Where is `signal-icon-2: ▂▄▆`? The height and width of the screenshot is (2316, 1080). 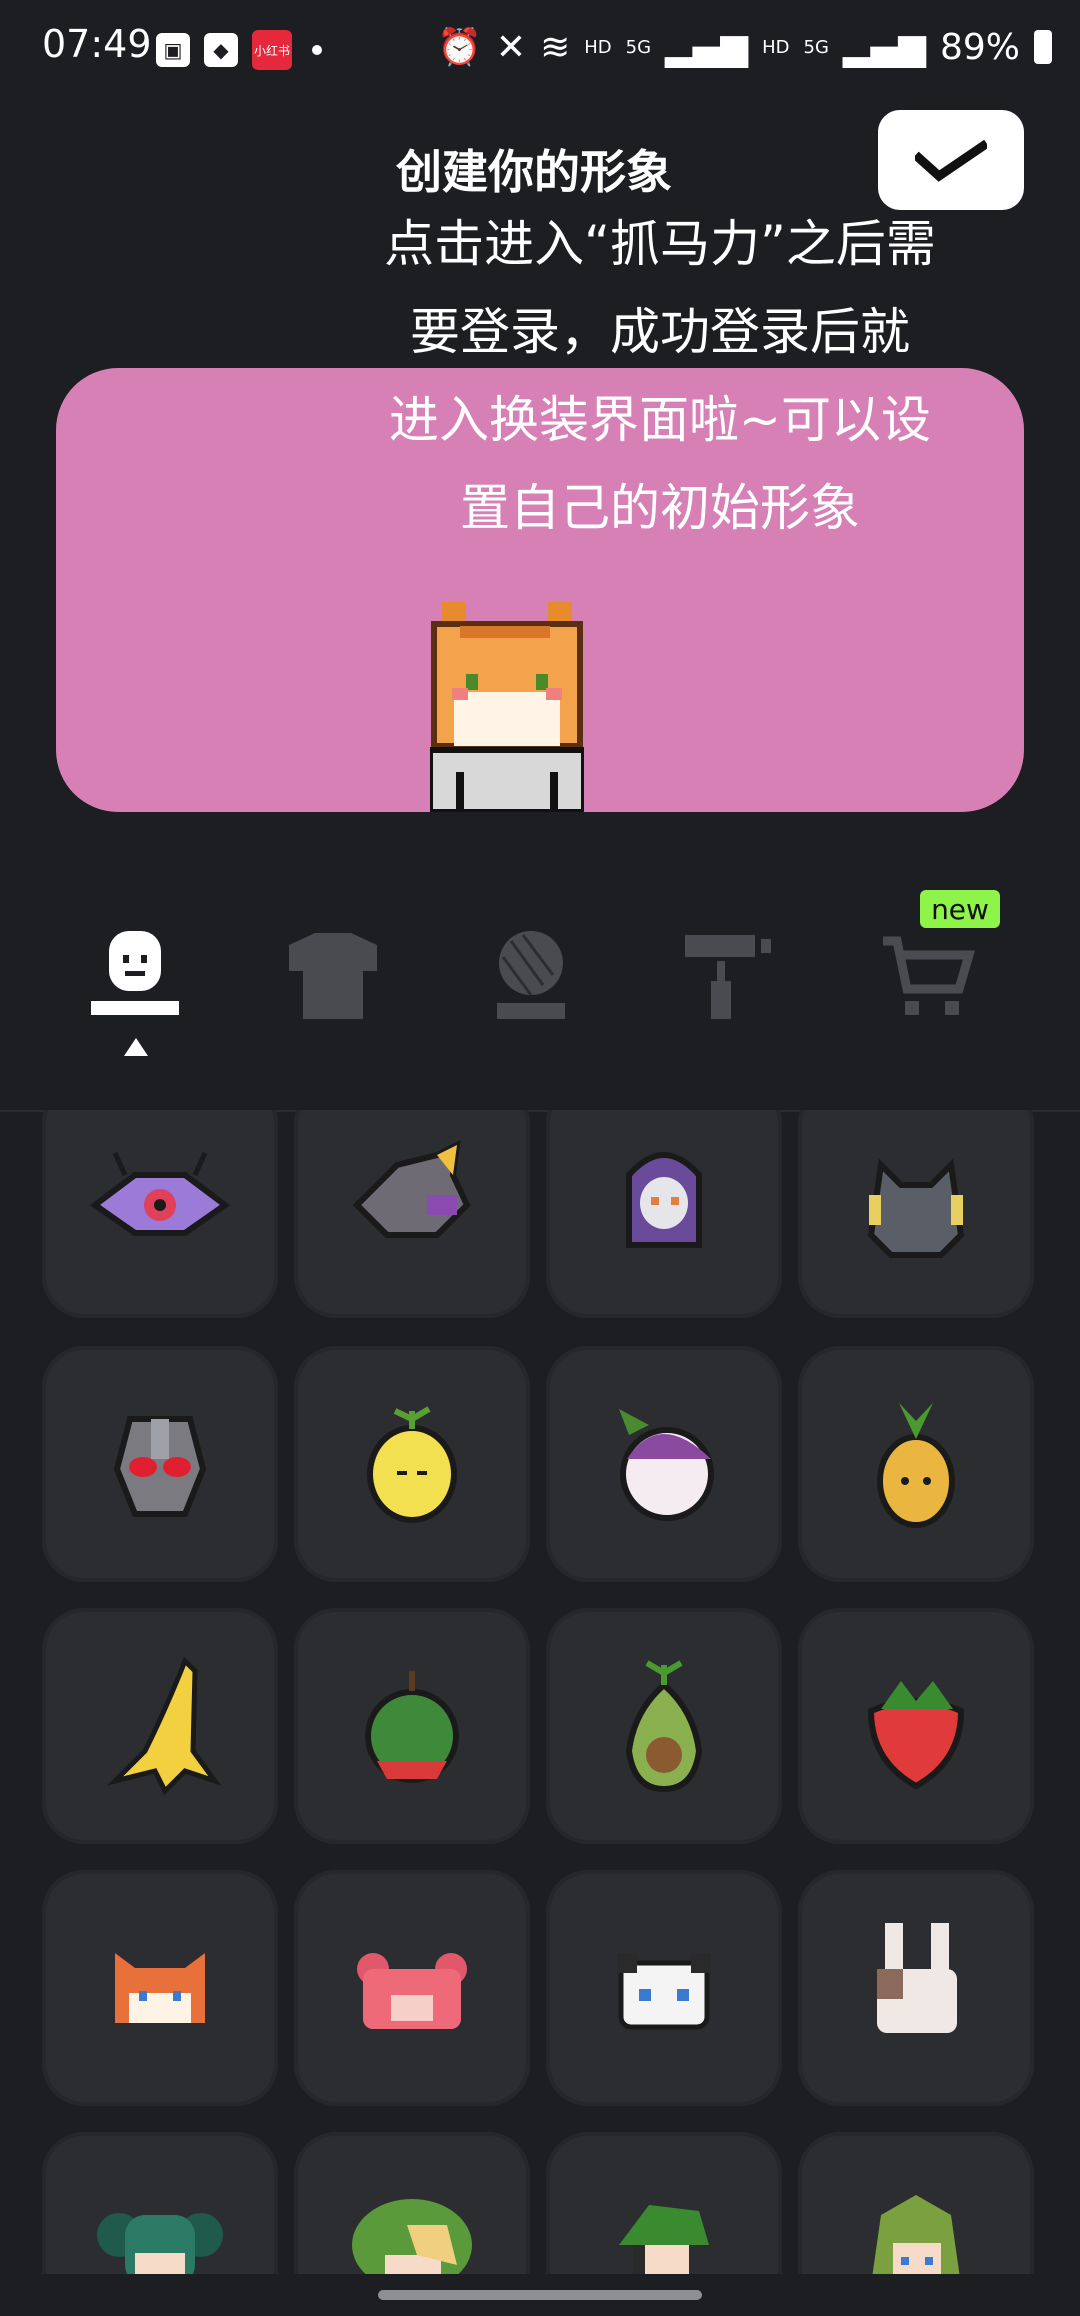
signal-icon-2: ▂▄▆ is located at coordinates (884, 47).